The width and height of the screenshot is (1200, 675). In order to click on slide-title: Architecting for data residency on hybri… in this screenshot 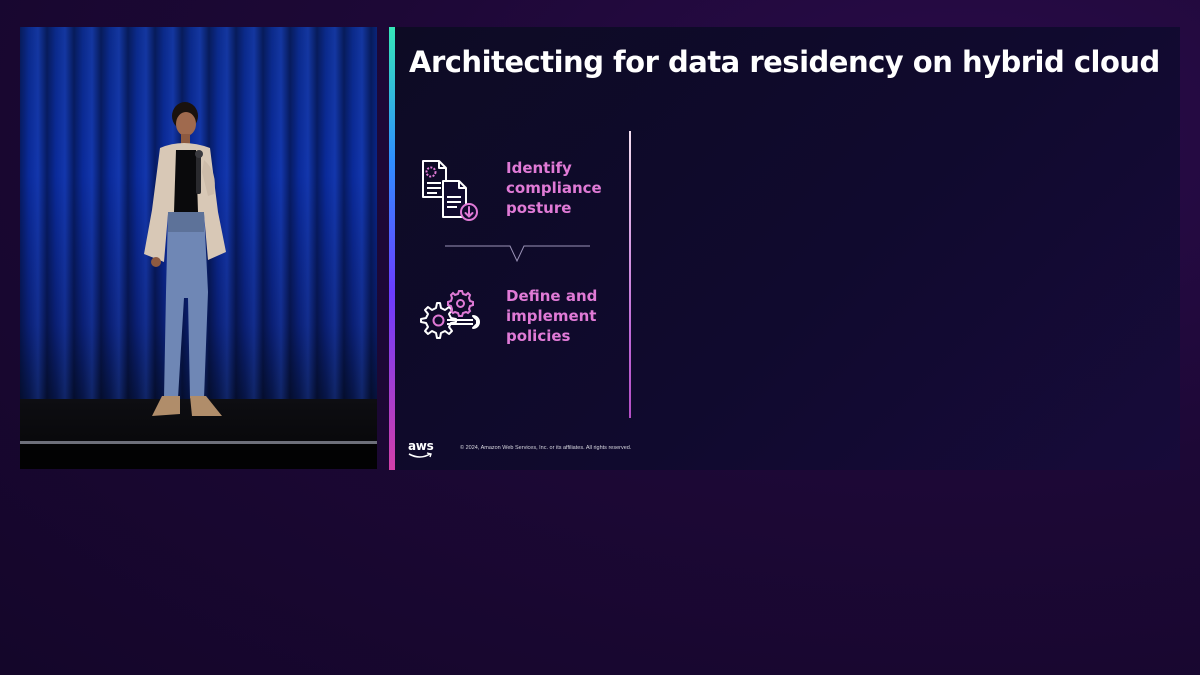, I will do `click(784, 62)`.